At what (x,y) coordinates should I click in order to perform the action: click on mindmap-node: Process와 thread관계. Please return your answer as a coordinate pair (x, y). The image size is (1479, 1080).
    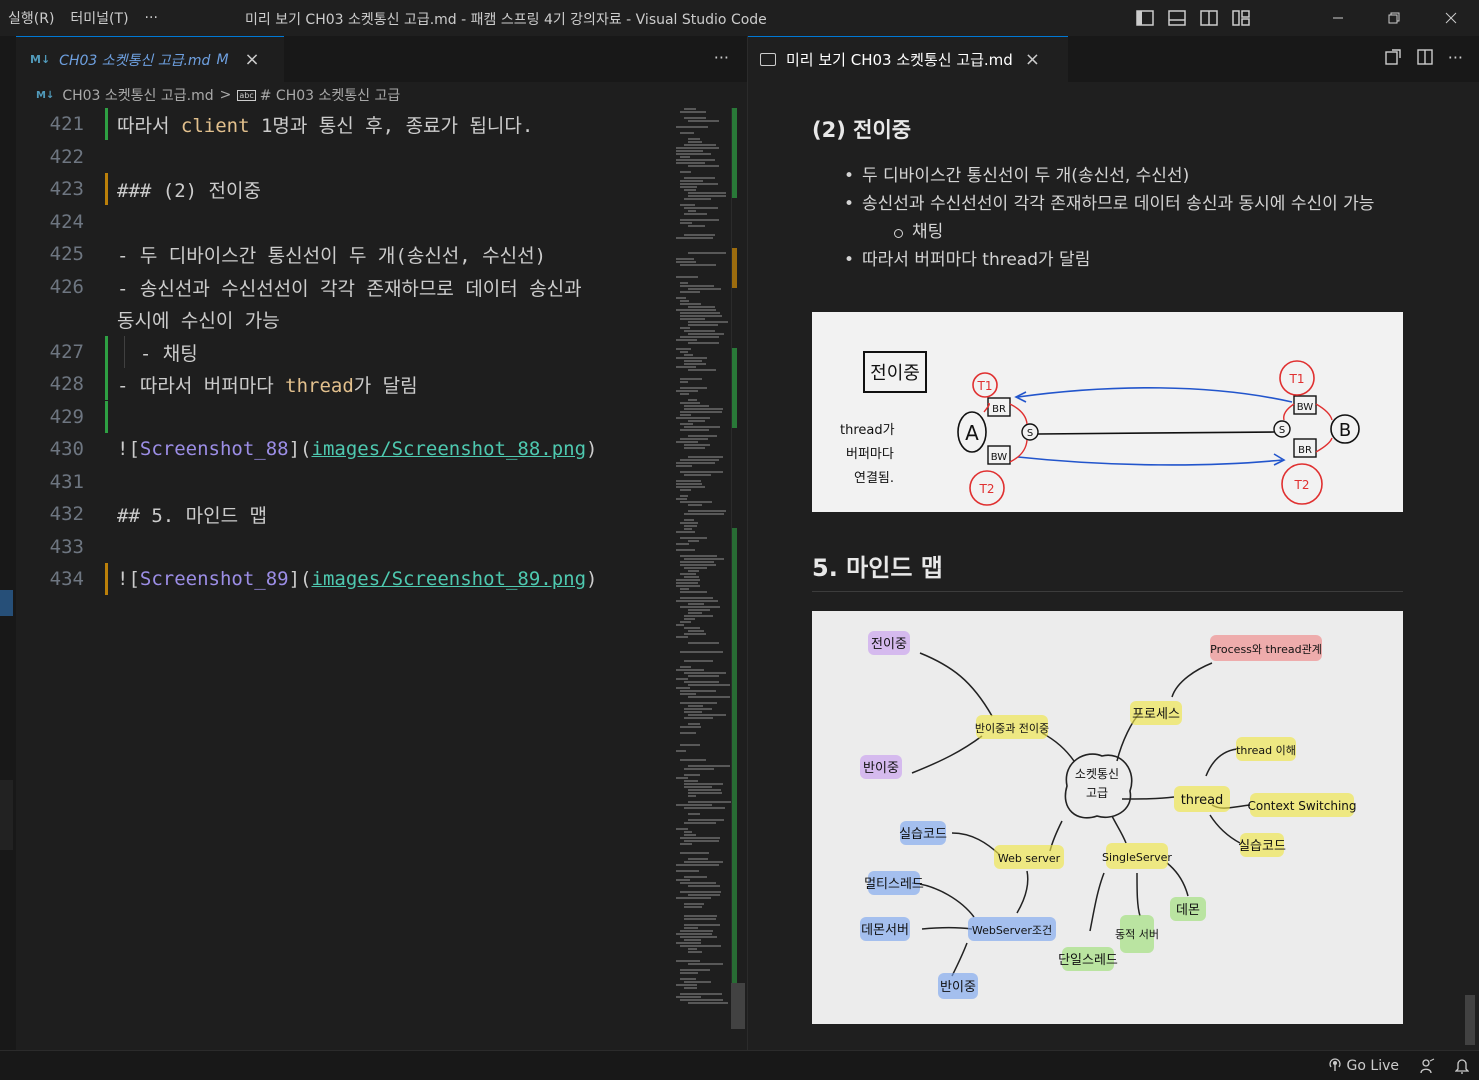
    Looking at the image, I should click on (1266, 649).